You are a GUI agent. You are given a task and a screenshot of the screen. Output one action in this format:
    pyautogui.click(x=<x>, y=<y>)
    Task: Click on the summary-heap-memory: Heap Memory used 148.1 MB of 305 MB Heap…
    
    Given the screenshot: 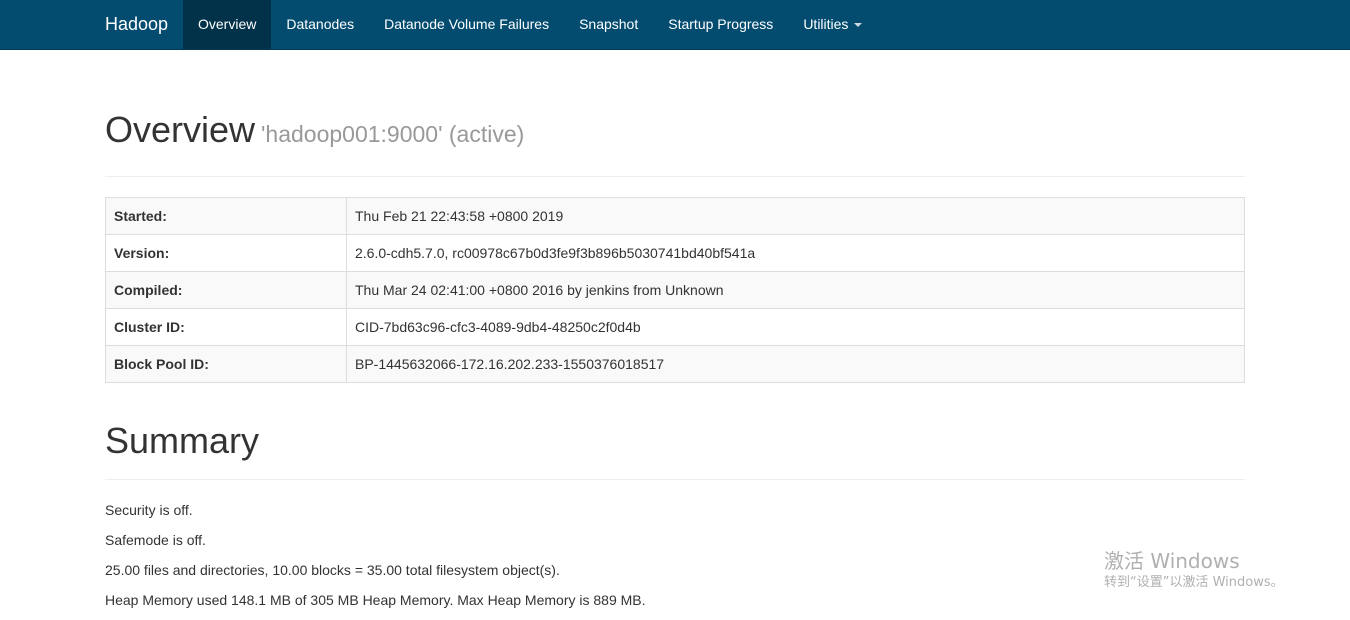 What is the action you would take?
    pyautogui.click(x=375, y=600)
    